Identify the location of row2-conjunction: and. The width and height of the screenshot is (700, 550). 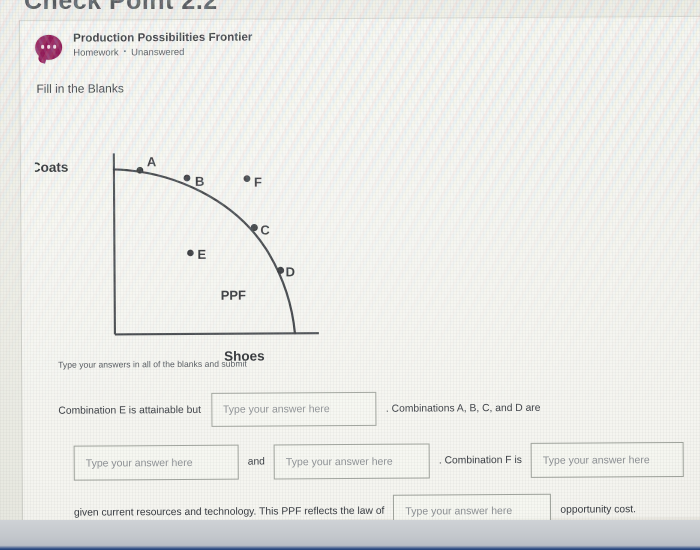
(256, 462).